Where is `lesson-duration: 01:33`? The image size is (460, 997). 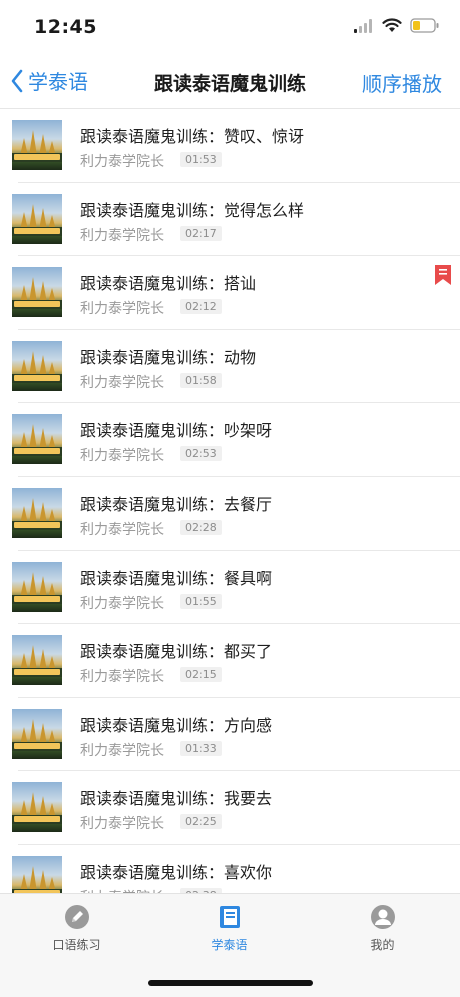 lesson-duration: 01:33 is located at coordinates (201, 748).